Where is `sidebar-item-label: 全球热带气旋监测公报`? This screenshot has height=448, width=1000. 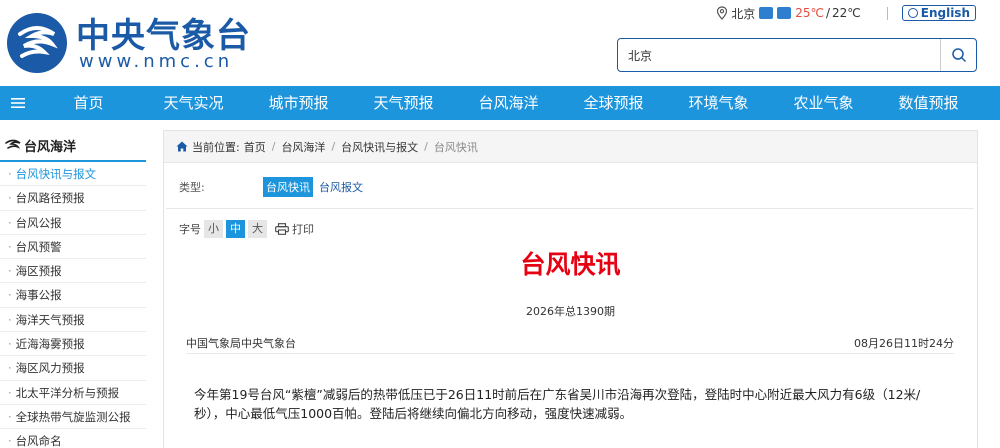
sidebar-item-label: 全球热带气旋监测公报 is located at coordinates (73, 416).